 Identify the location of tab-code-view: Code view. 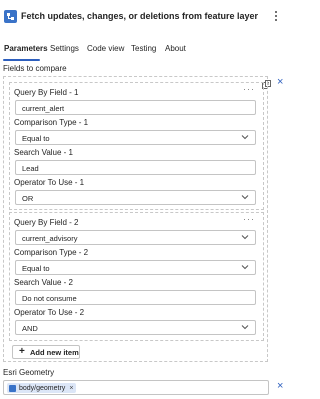
(105, 48).